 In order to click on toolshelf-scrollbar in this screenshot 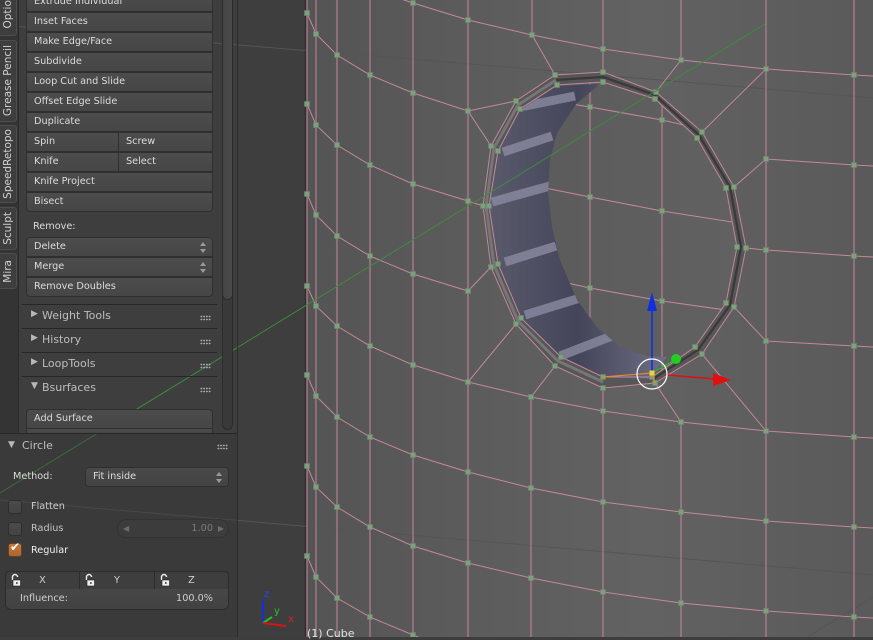, I will do `click(227, 150)`.